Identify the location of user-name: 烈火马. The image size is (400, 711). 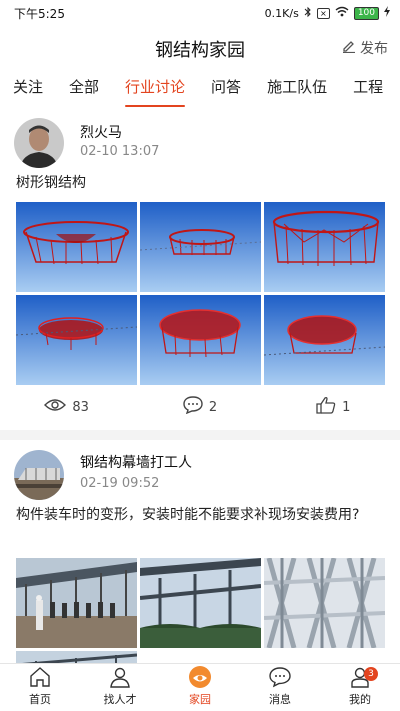
(101, 132).